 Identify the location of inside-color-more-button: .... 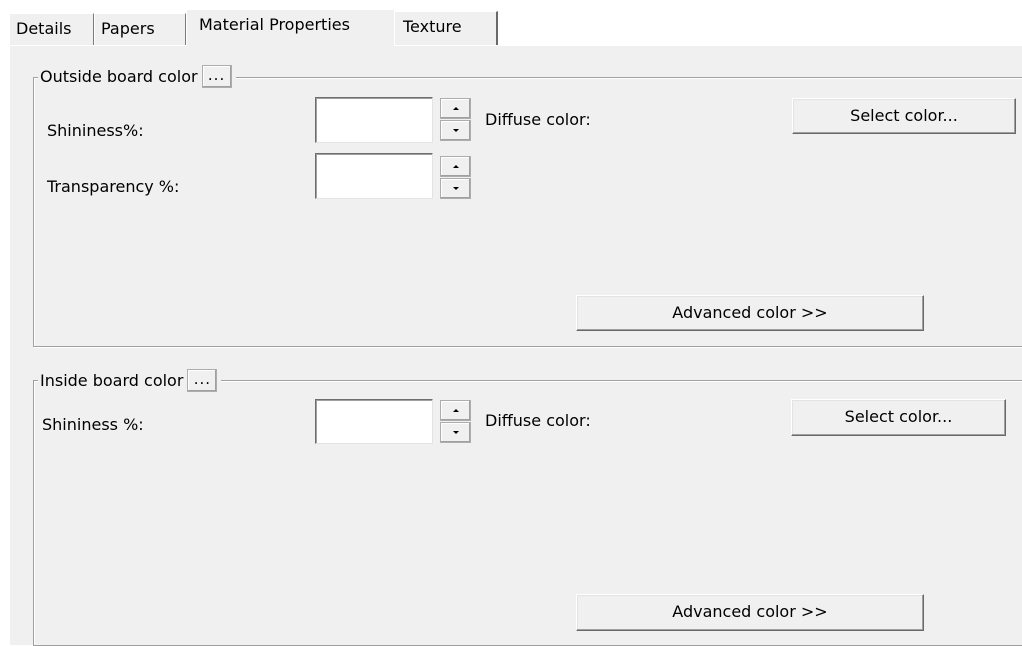
(202, 380).